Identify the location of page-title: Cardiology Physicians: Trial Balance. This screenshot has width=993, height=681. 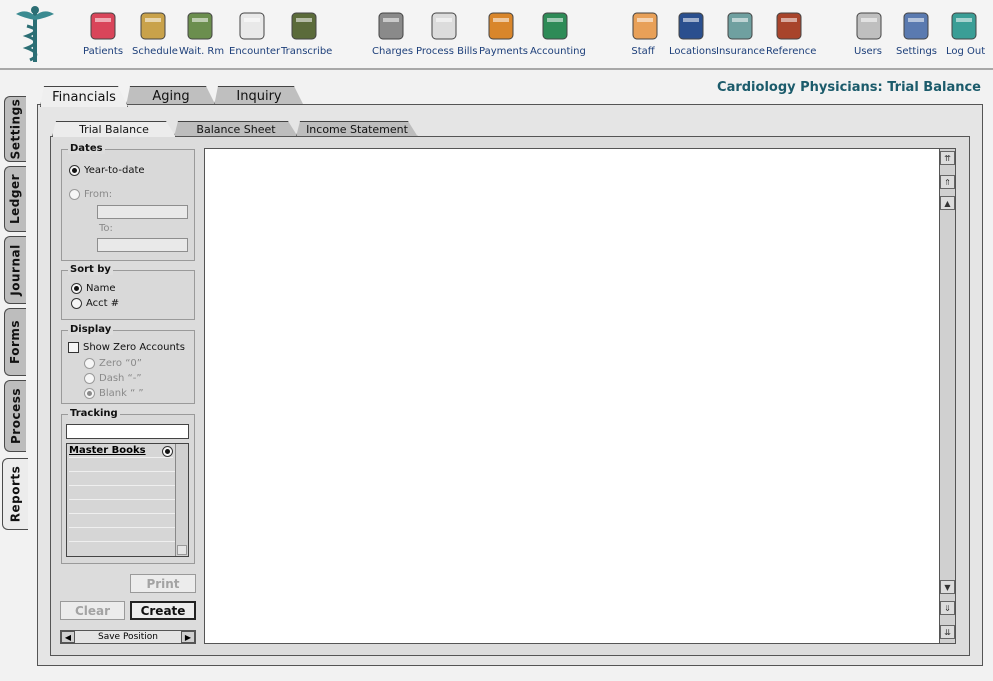
(849, 87).